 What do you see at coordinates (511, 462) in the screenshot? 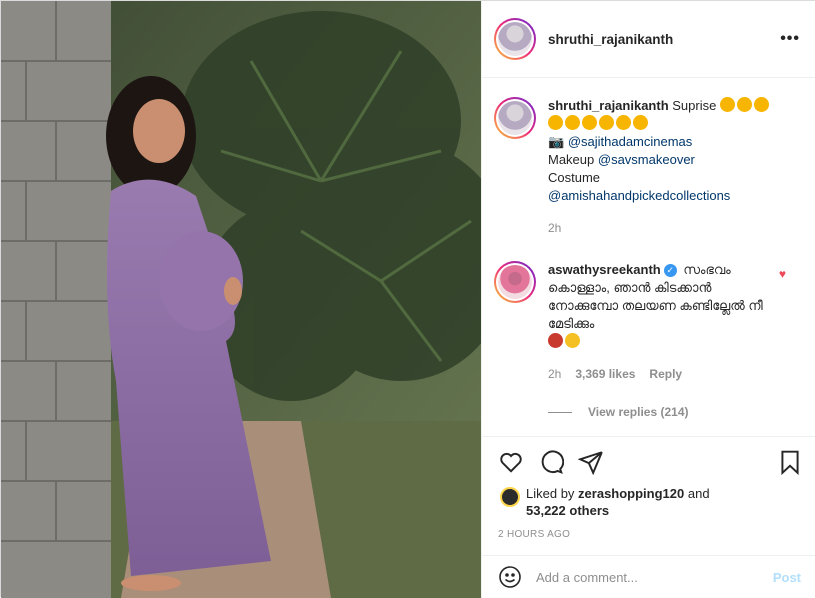
I see `heart-icon` at bounding box center [511, 462].